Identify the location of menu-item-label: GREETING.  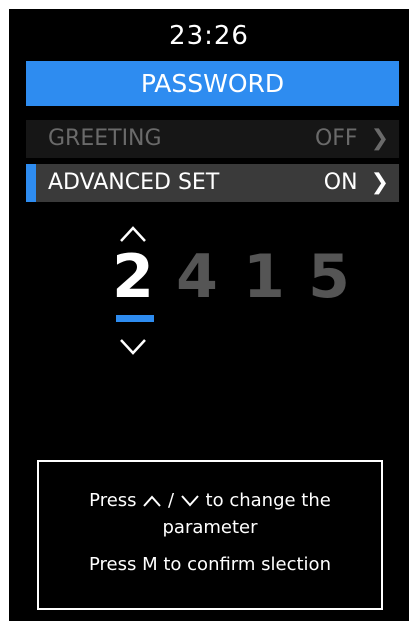
(105, 138).